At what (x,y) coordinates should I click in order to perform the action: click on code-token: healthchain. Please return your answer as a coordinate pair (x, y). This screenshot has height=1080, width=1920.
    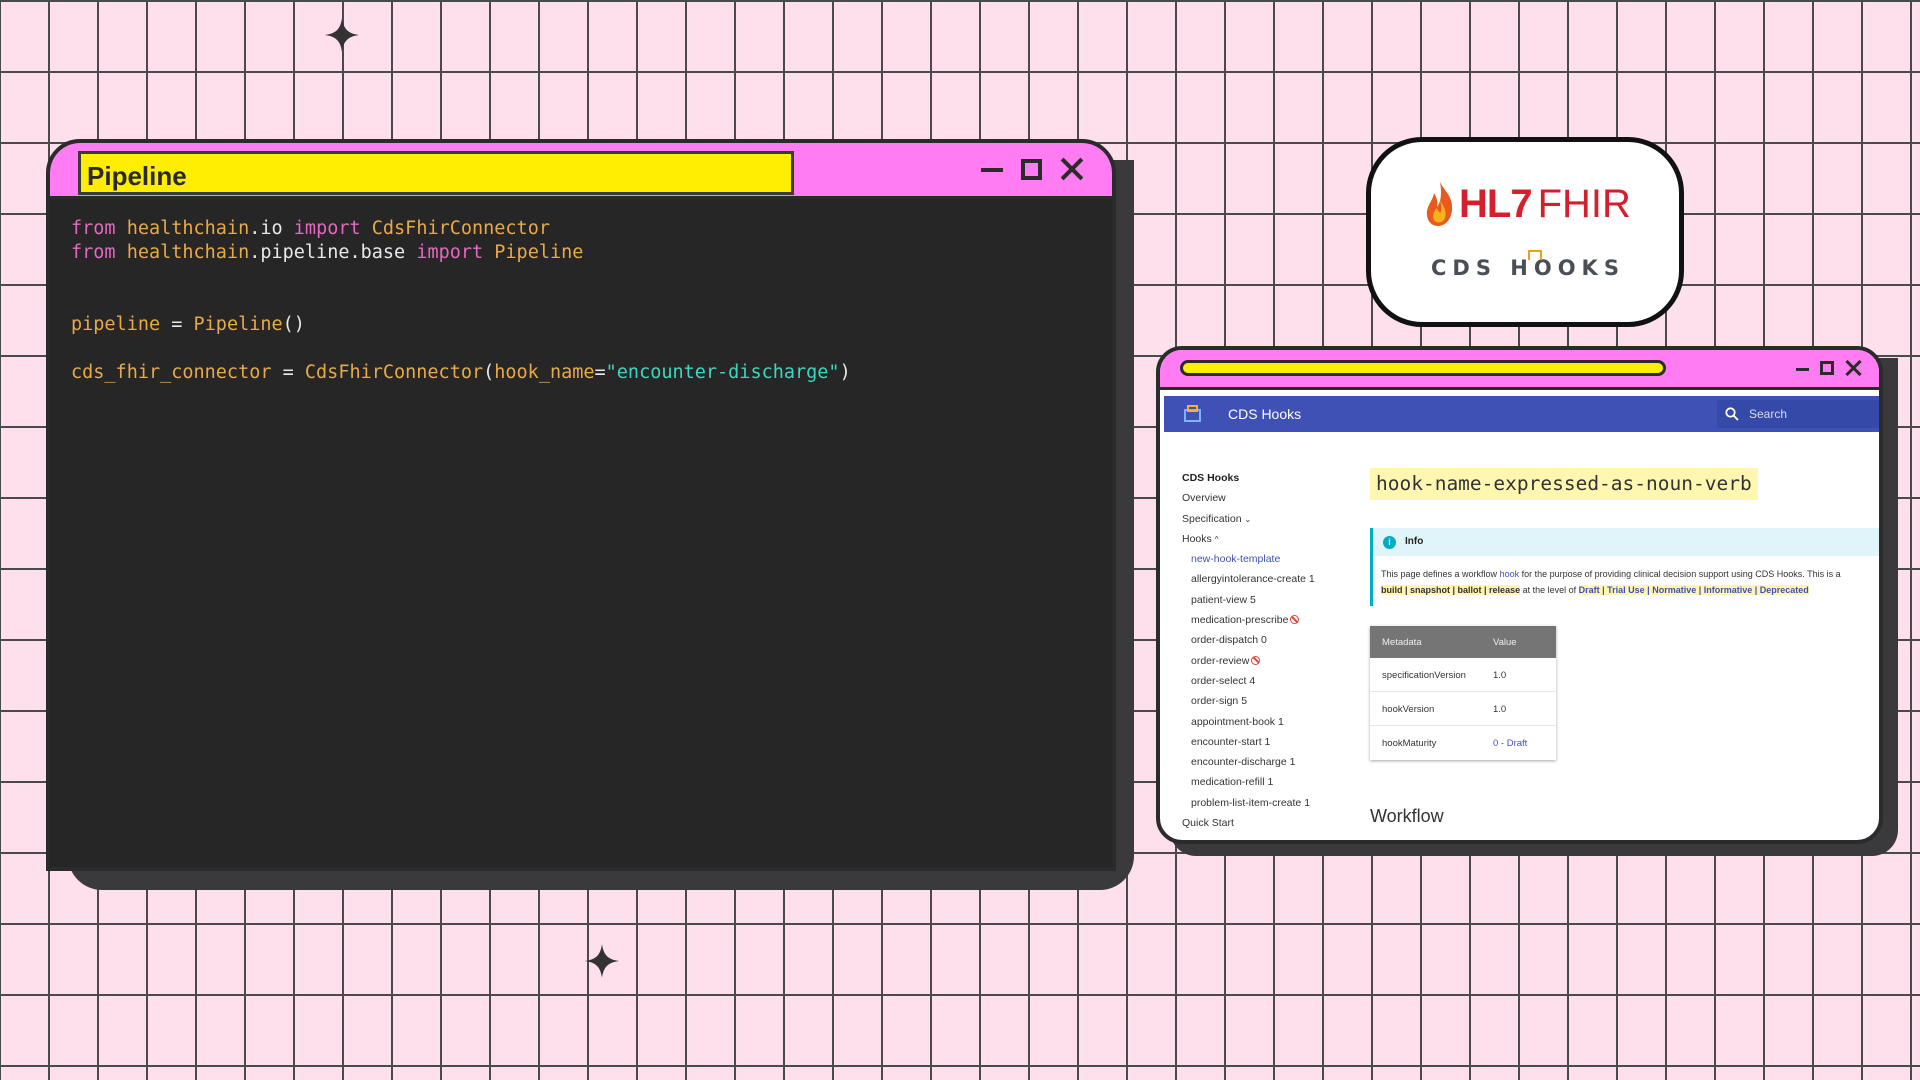
    Looking at the image, I should click on (188, 252).